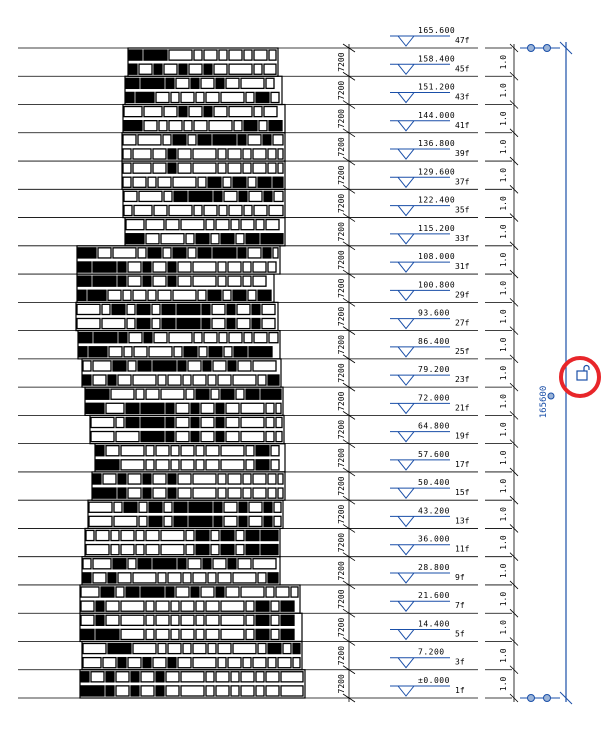  I want to click on level-name: 47f, so click(462, 40).